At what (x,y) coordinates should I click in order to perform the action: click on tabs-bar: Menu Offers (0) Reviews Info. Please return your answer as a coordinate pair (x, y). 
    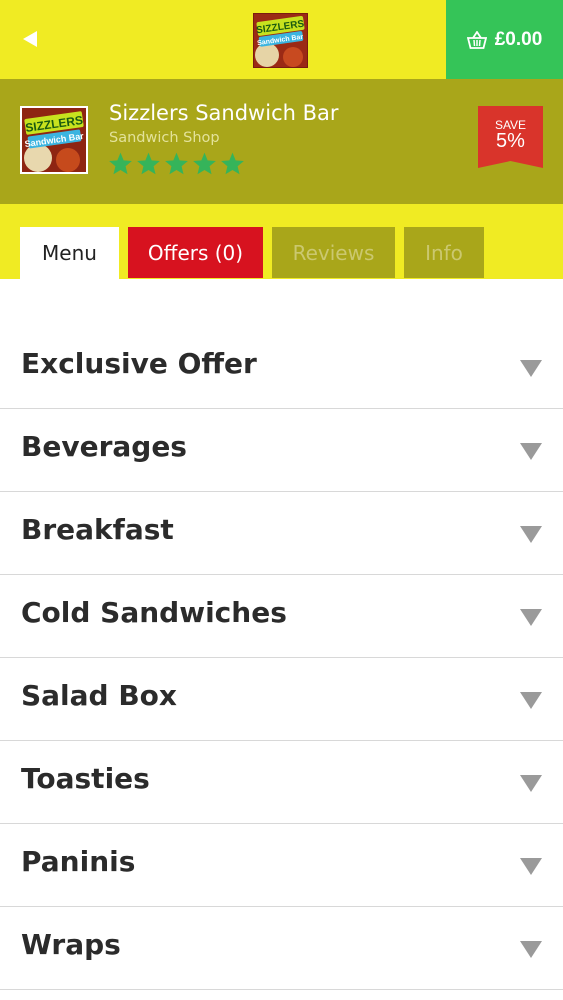
    Looking at the image, I should click on (281, 241).